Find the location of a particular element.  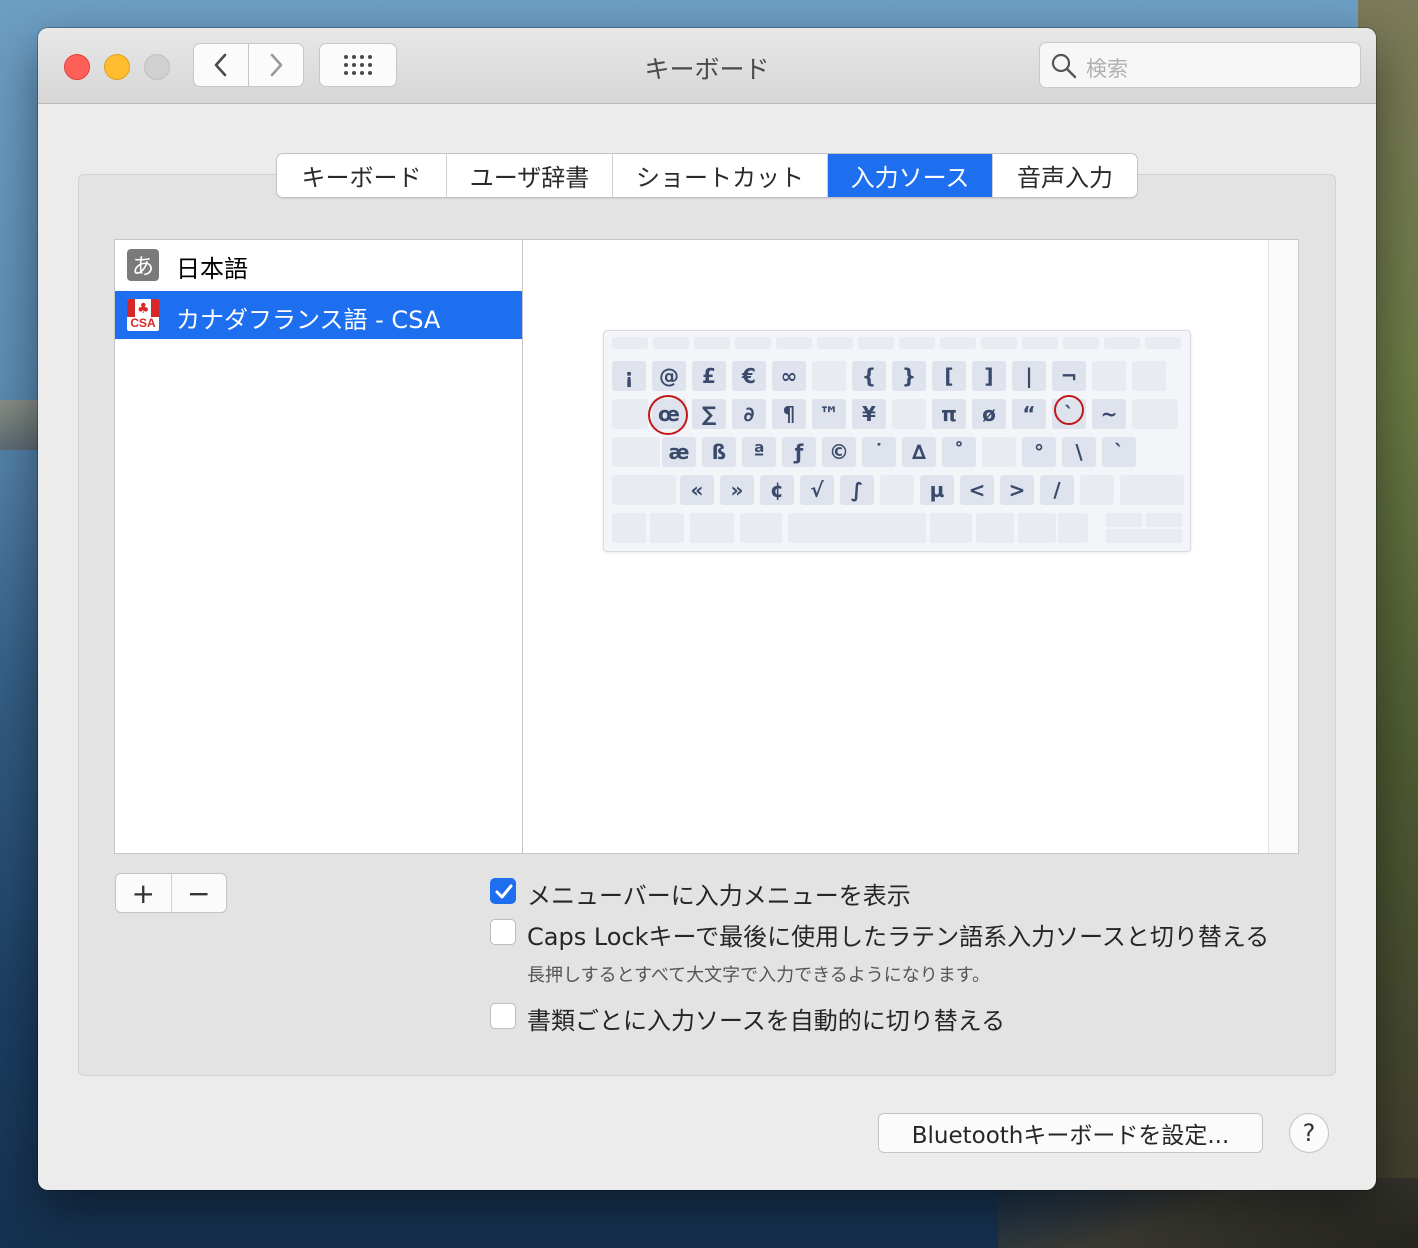

key: ¶ is located at coordinates (789, 414).